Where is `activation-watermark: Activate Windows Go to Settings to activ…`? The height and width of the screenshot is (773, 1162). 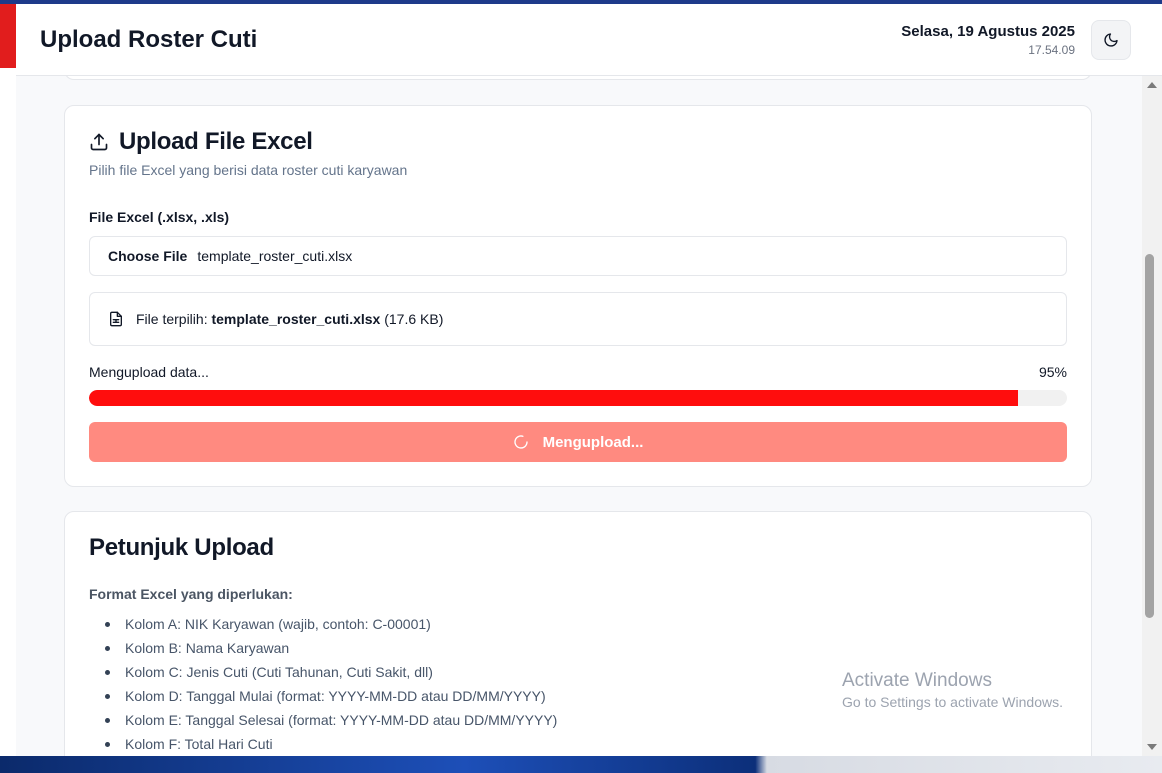
activation-watermark: Activate Windows Go to Settings to activ… is located at coordinates (952, 690).